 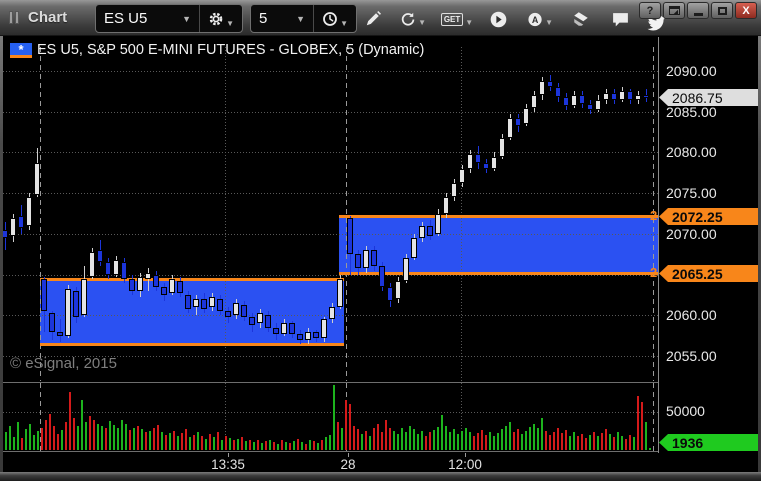 What do you see at coordinates (380, 476) in the screenshot?
I see `window-border-bottom` at bounding box center [380, 476].